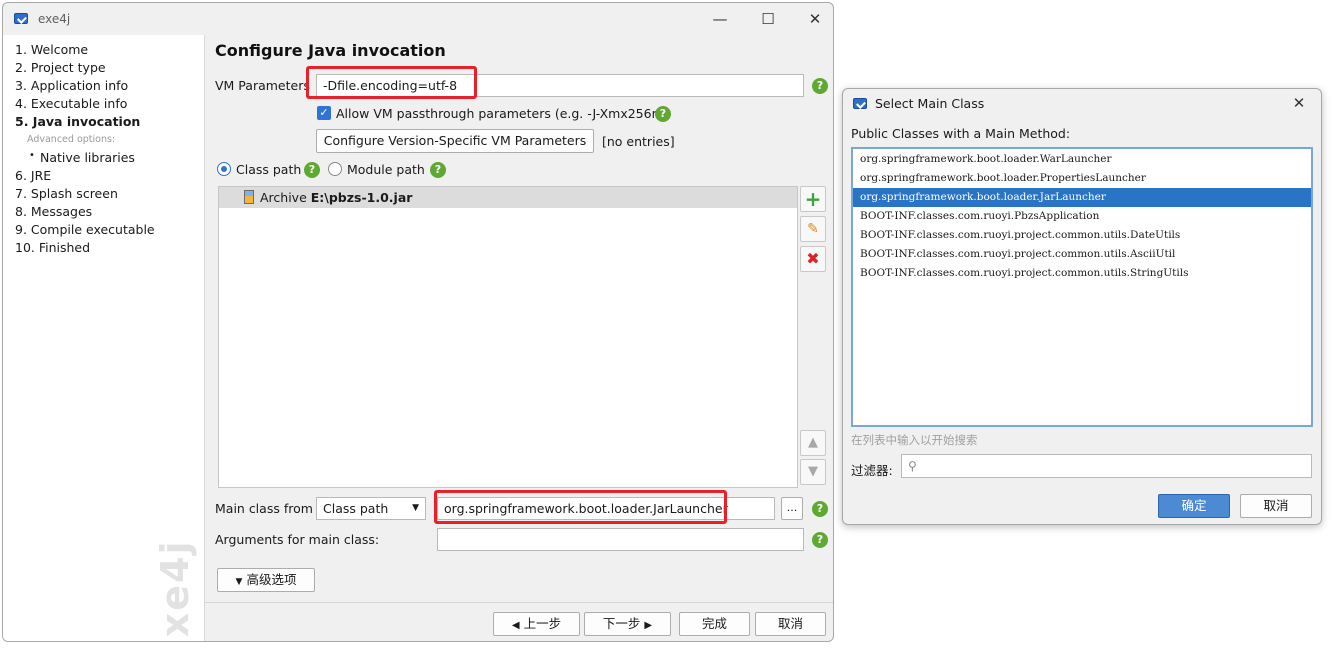 The image size is (1333, 649). Describe the element at coordinates (71, 85) in the screenshot. I see `step-application-info: 3. Application info` at that location.